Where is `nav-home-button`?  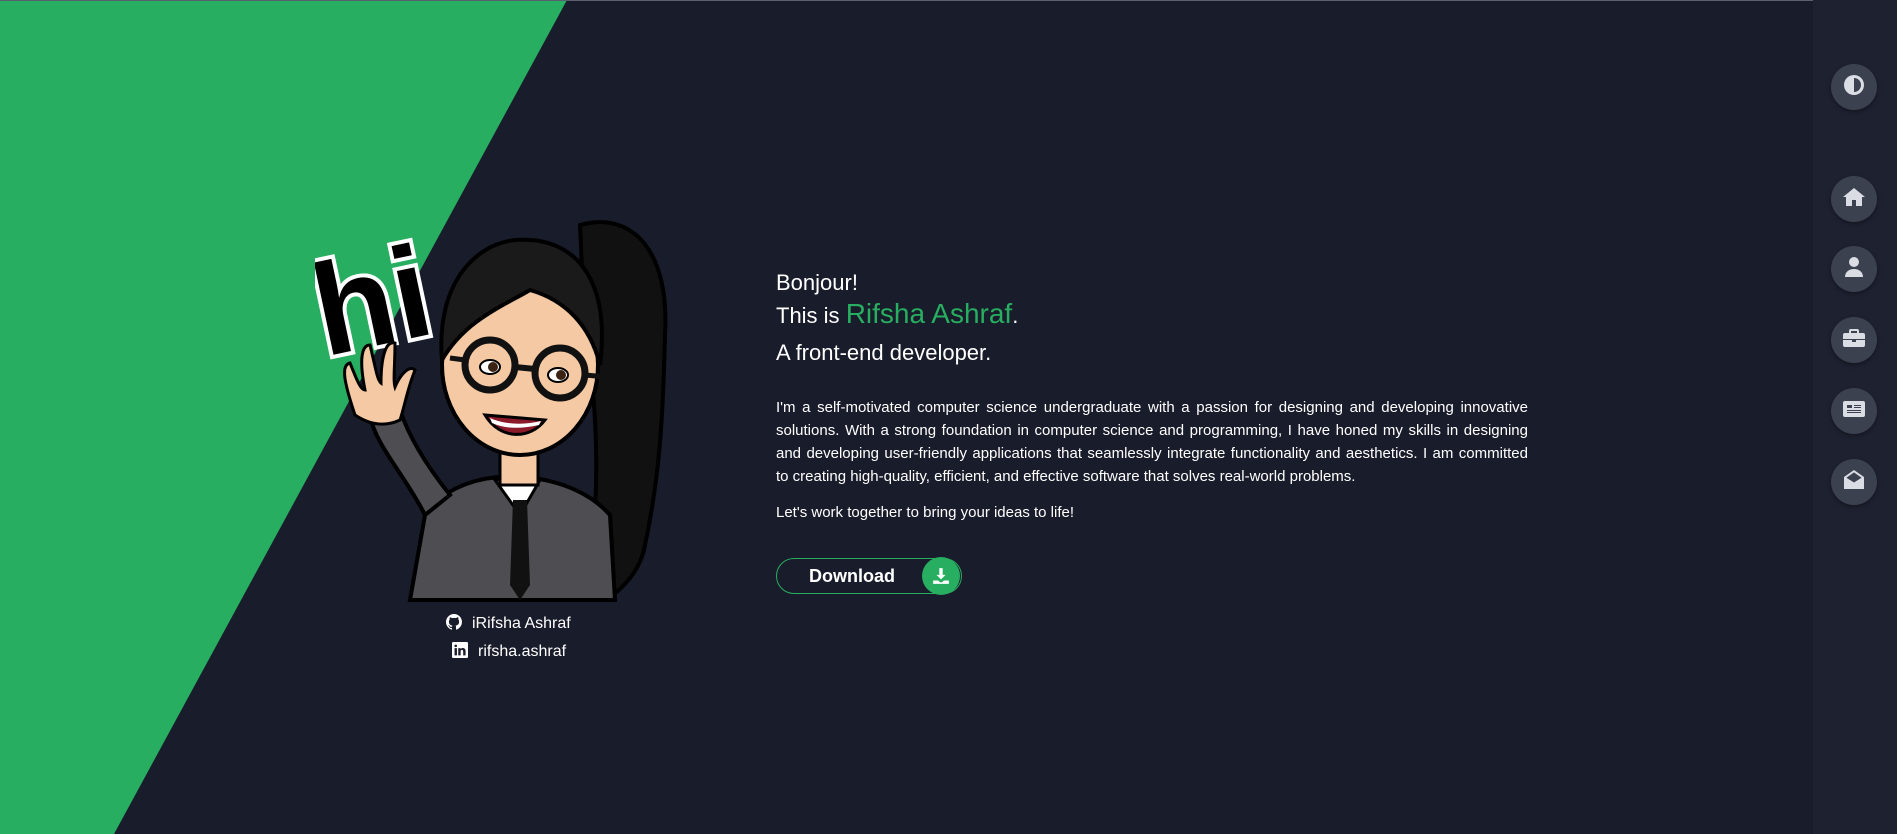
nav-home-button is located at coordinates (1854, 199).